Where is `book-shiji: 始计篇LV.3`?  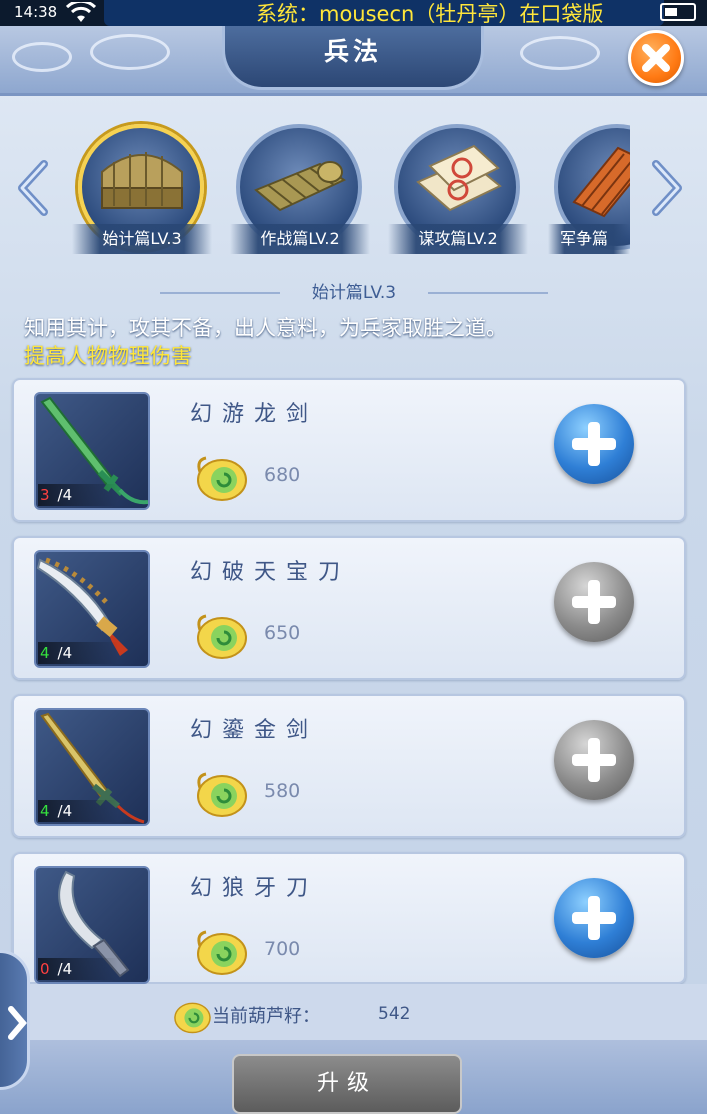 book-shiji: 始计篇LV.3 is located at coordinates (142, 190).